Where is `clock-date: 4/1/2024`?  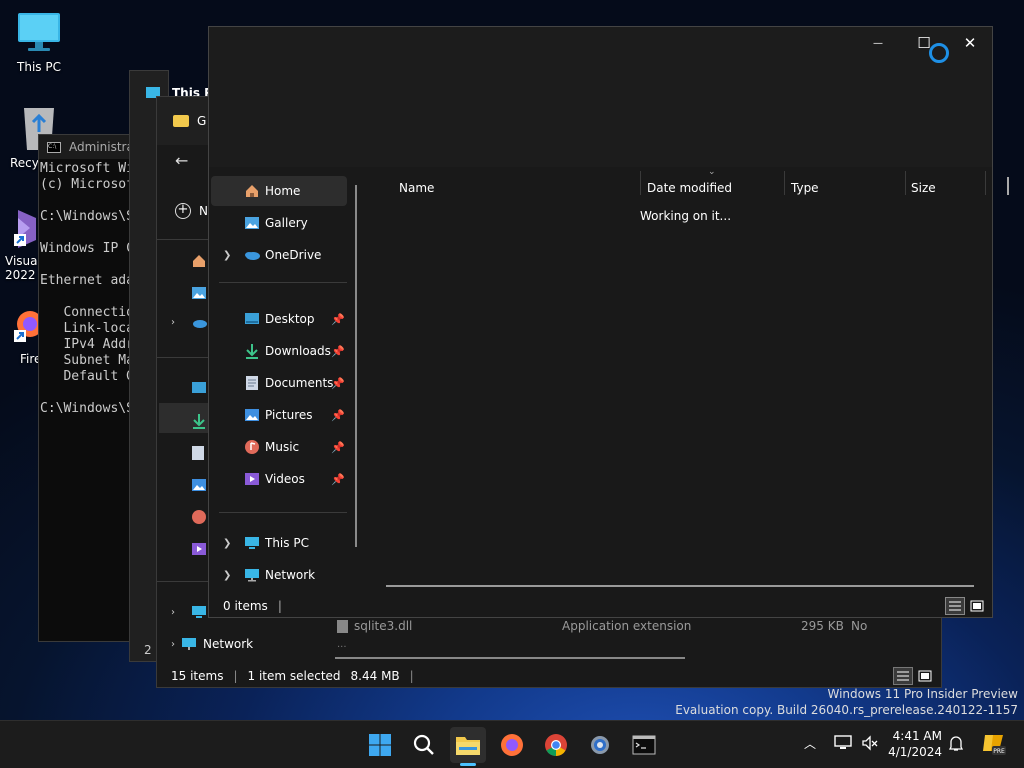 clock-date: 4/1/2024 is located at coordinates (915, 752).